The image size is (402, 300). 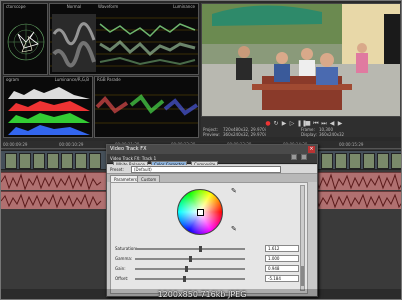 I want to click on gamma-param: Gamma: 1.000, so click(x=210, y=258).